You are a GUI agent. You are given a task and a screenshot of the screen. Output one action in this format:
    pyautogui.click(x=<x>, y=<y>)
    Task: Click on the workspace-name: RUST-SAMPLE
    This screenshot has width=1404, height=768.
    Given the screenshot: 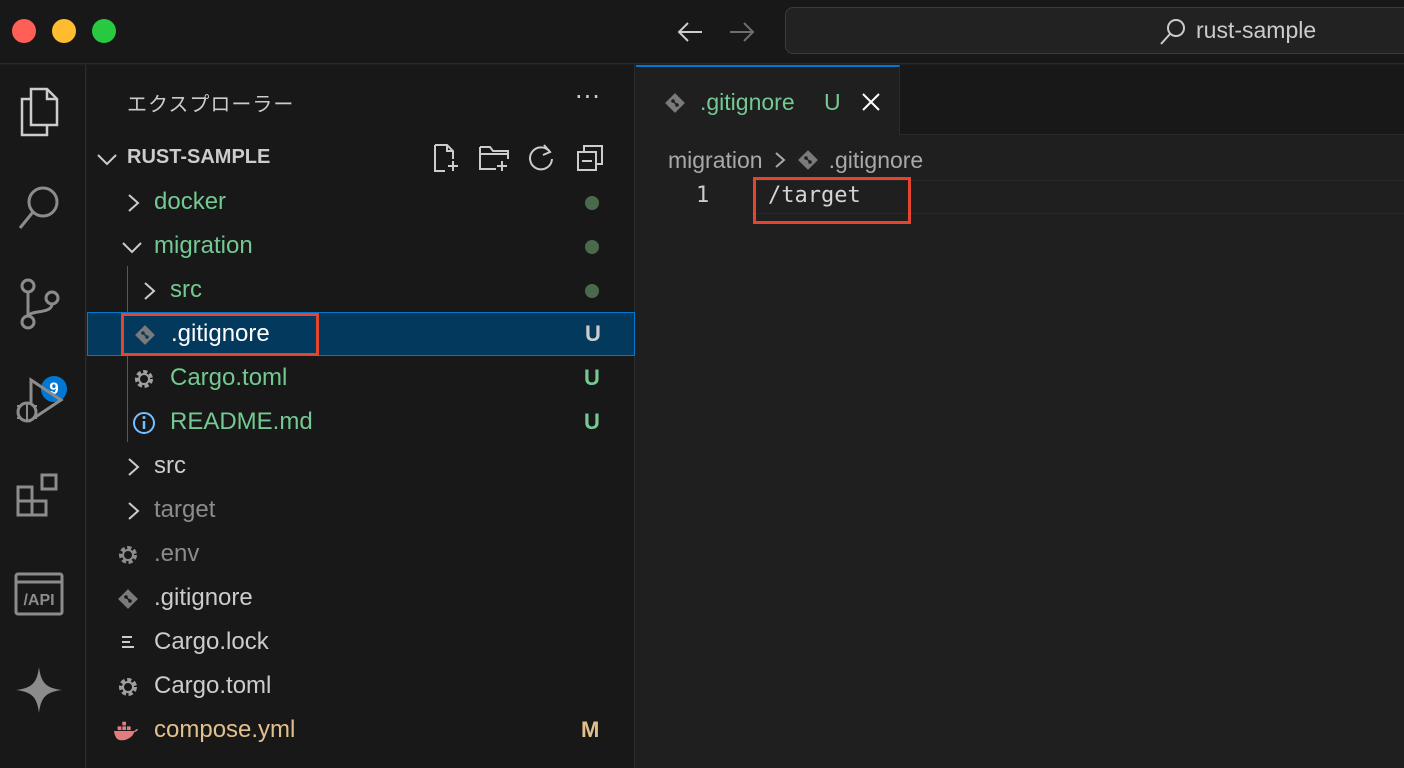 What is the action you would take?
    pyautogui.click(x=199, y=157)
    